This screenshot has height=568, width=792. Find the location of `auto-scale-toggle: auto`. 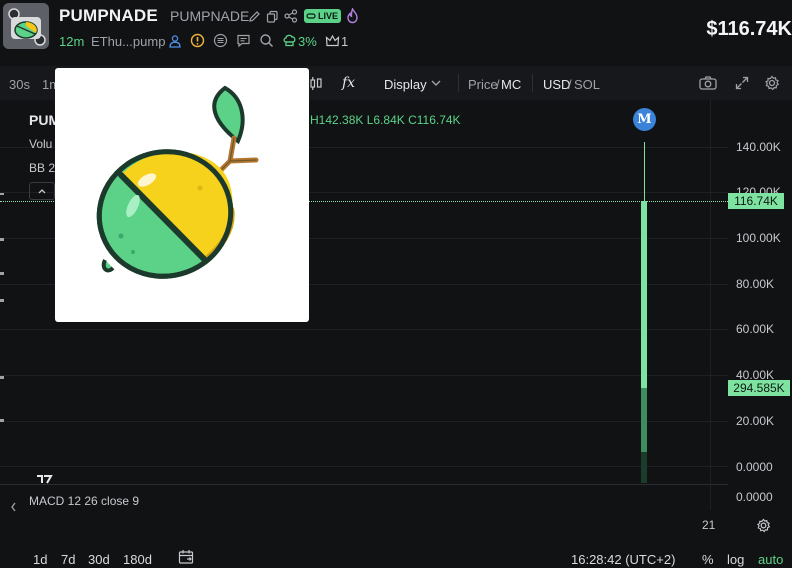

auto-scale-toggle: auto is located at coordinates (770, 559).